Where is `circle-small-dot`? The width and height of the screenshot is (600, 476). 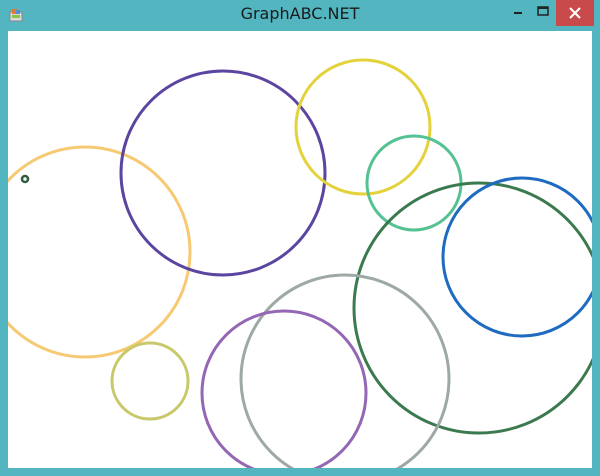
circle-small-dot is located at coordinates (25, 179).